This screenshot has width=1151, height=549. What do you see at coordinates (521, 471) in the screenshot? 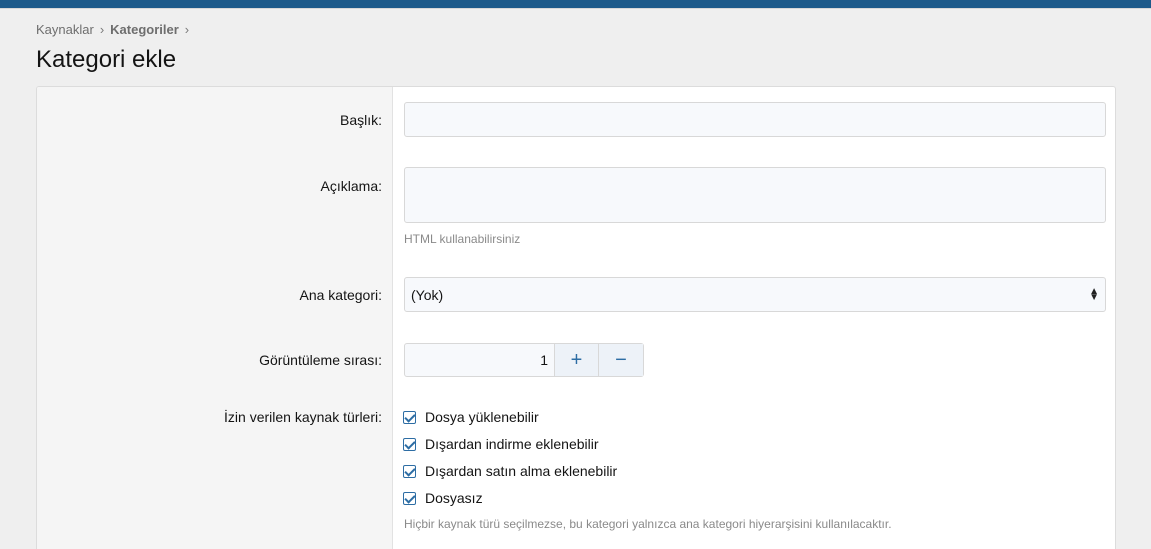
I see `checkbox-label: Dışardan satın alma eklenebilir` at bounding box center [521, 471].